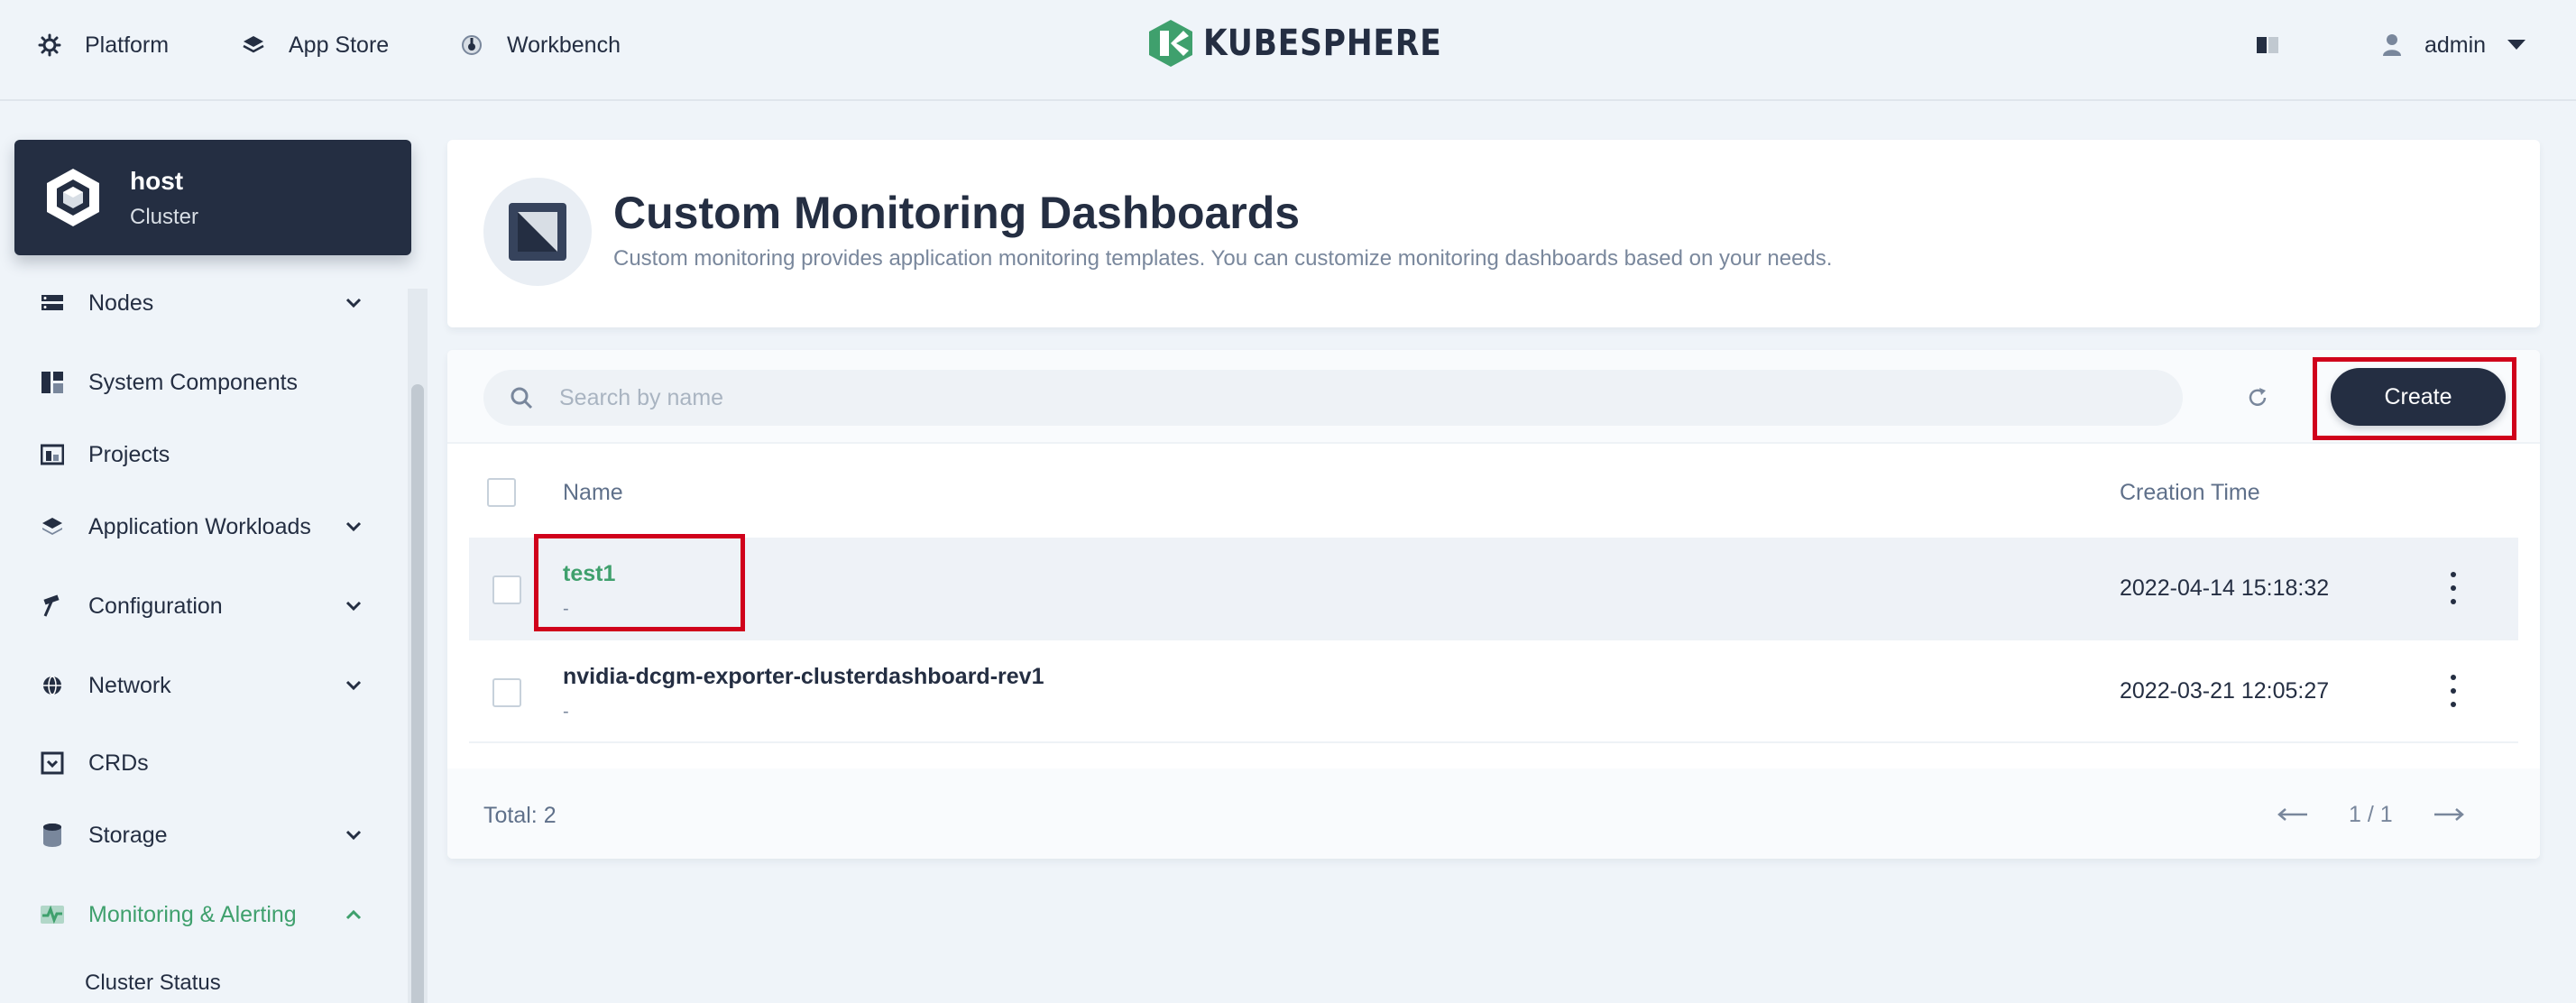 The width and height of the screenshot is (2576, 1003). Describe the element at coordinates (417, 694) in the screenshot. I see `sidebar-scrollbar-thumb` at that location.